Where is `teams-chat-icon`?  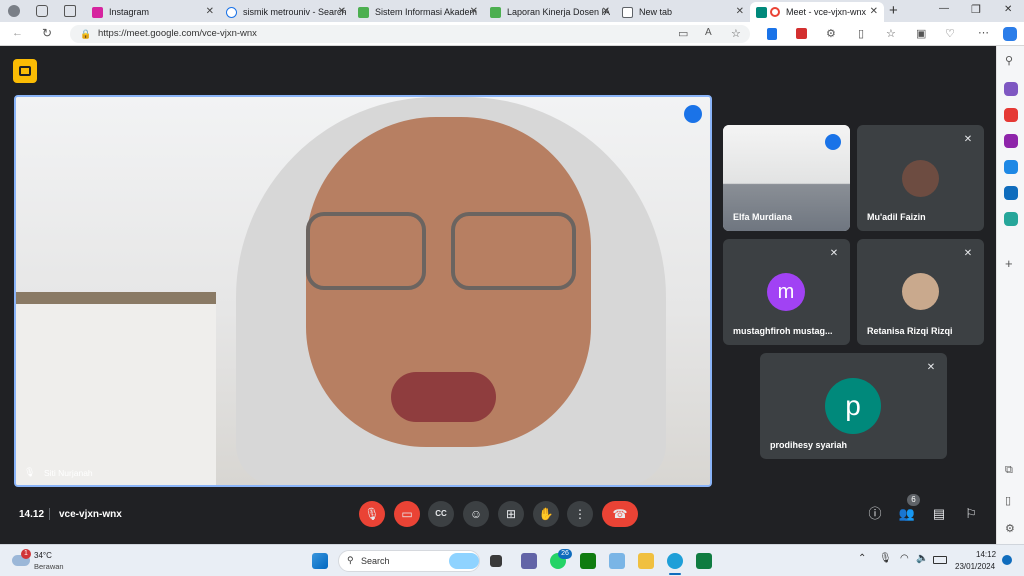 teams-chat-icon is located at coordinates (529, 561).